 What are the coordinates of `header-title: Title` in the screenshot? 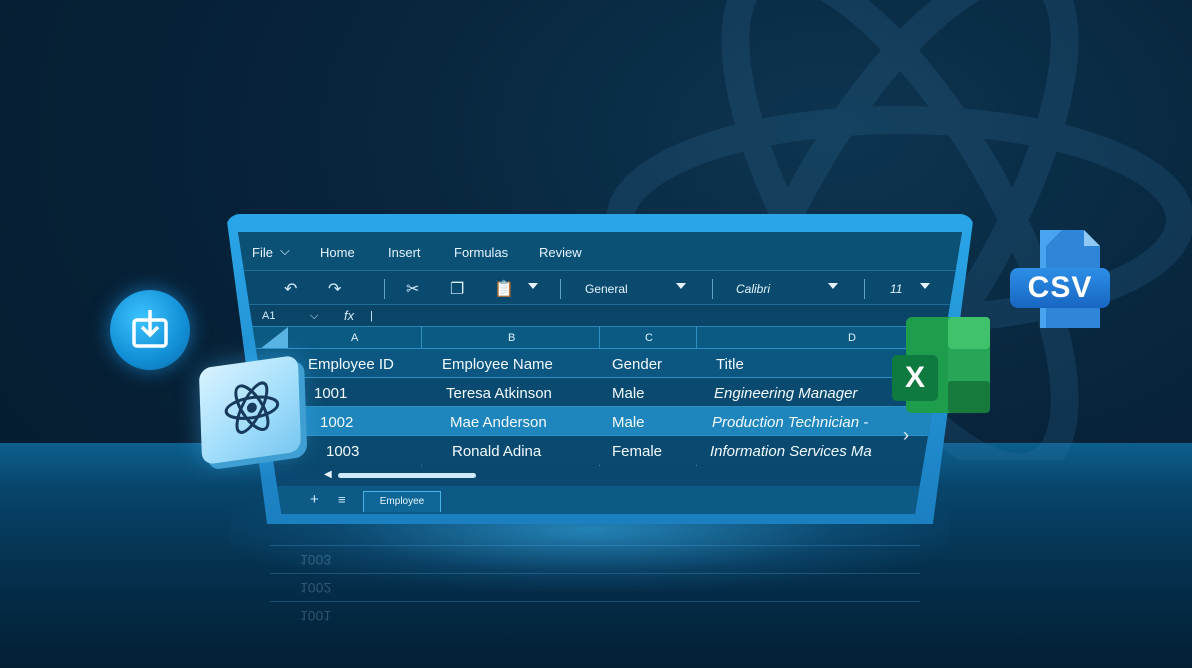 It's located at (730, 364).